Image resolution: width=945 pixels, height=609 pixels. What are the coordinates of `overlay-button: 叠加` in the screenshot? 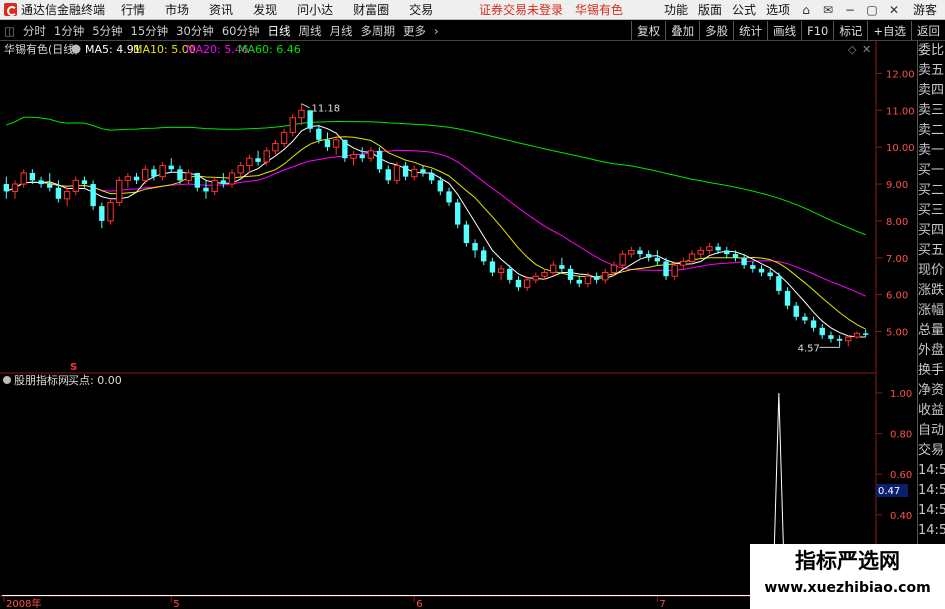 It's located at (682, 31).